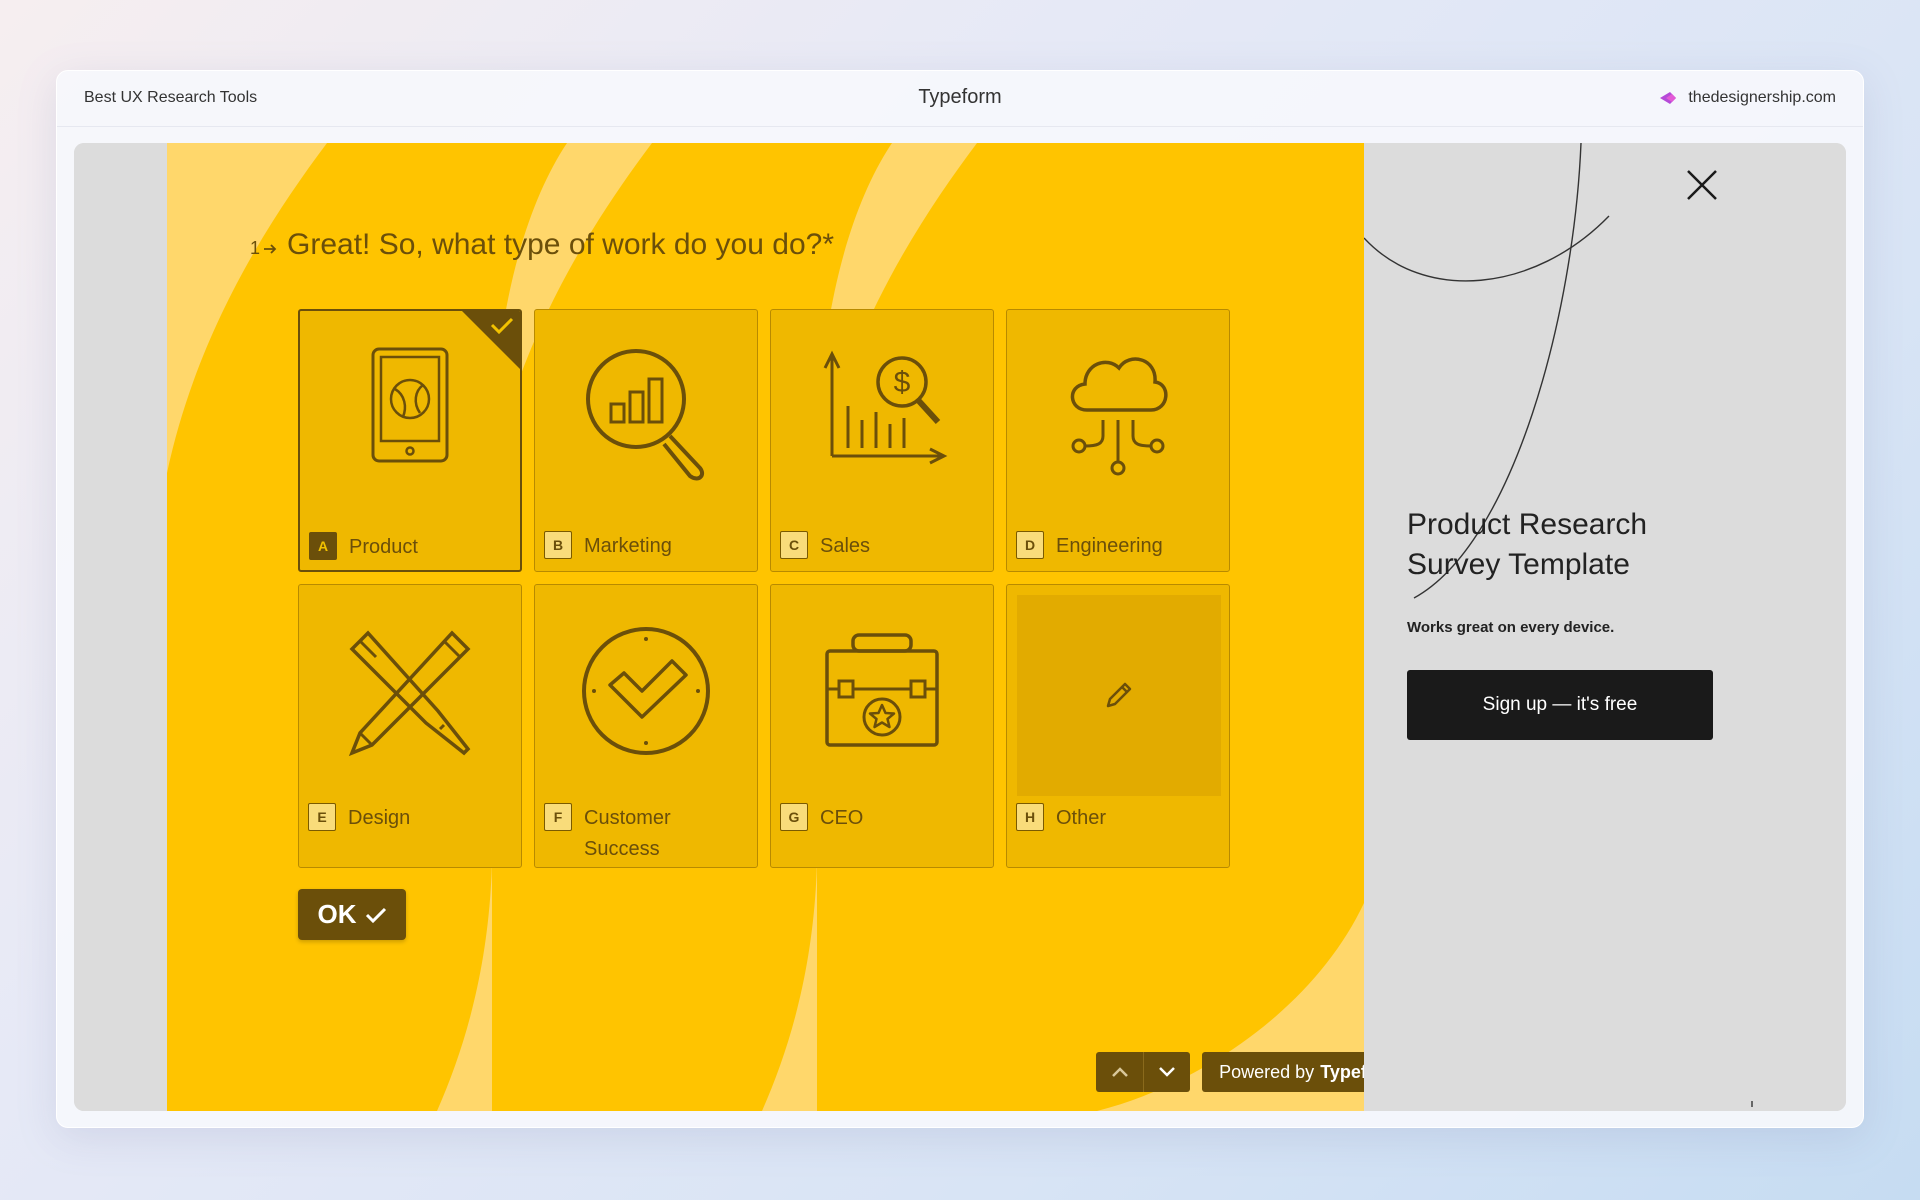 Image resolution: width=1920 pixels, height=1200 pixels. I want to click on question-text: Great! So, what type of work do you do?*, so click(560, 244).